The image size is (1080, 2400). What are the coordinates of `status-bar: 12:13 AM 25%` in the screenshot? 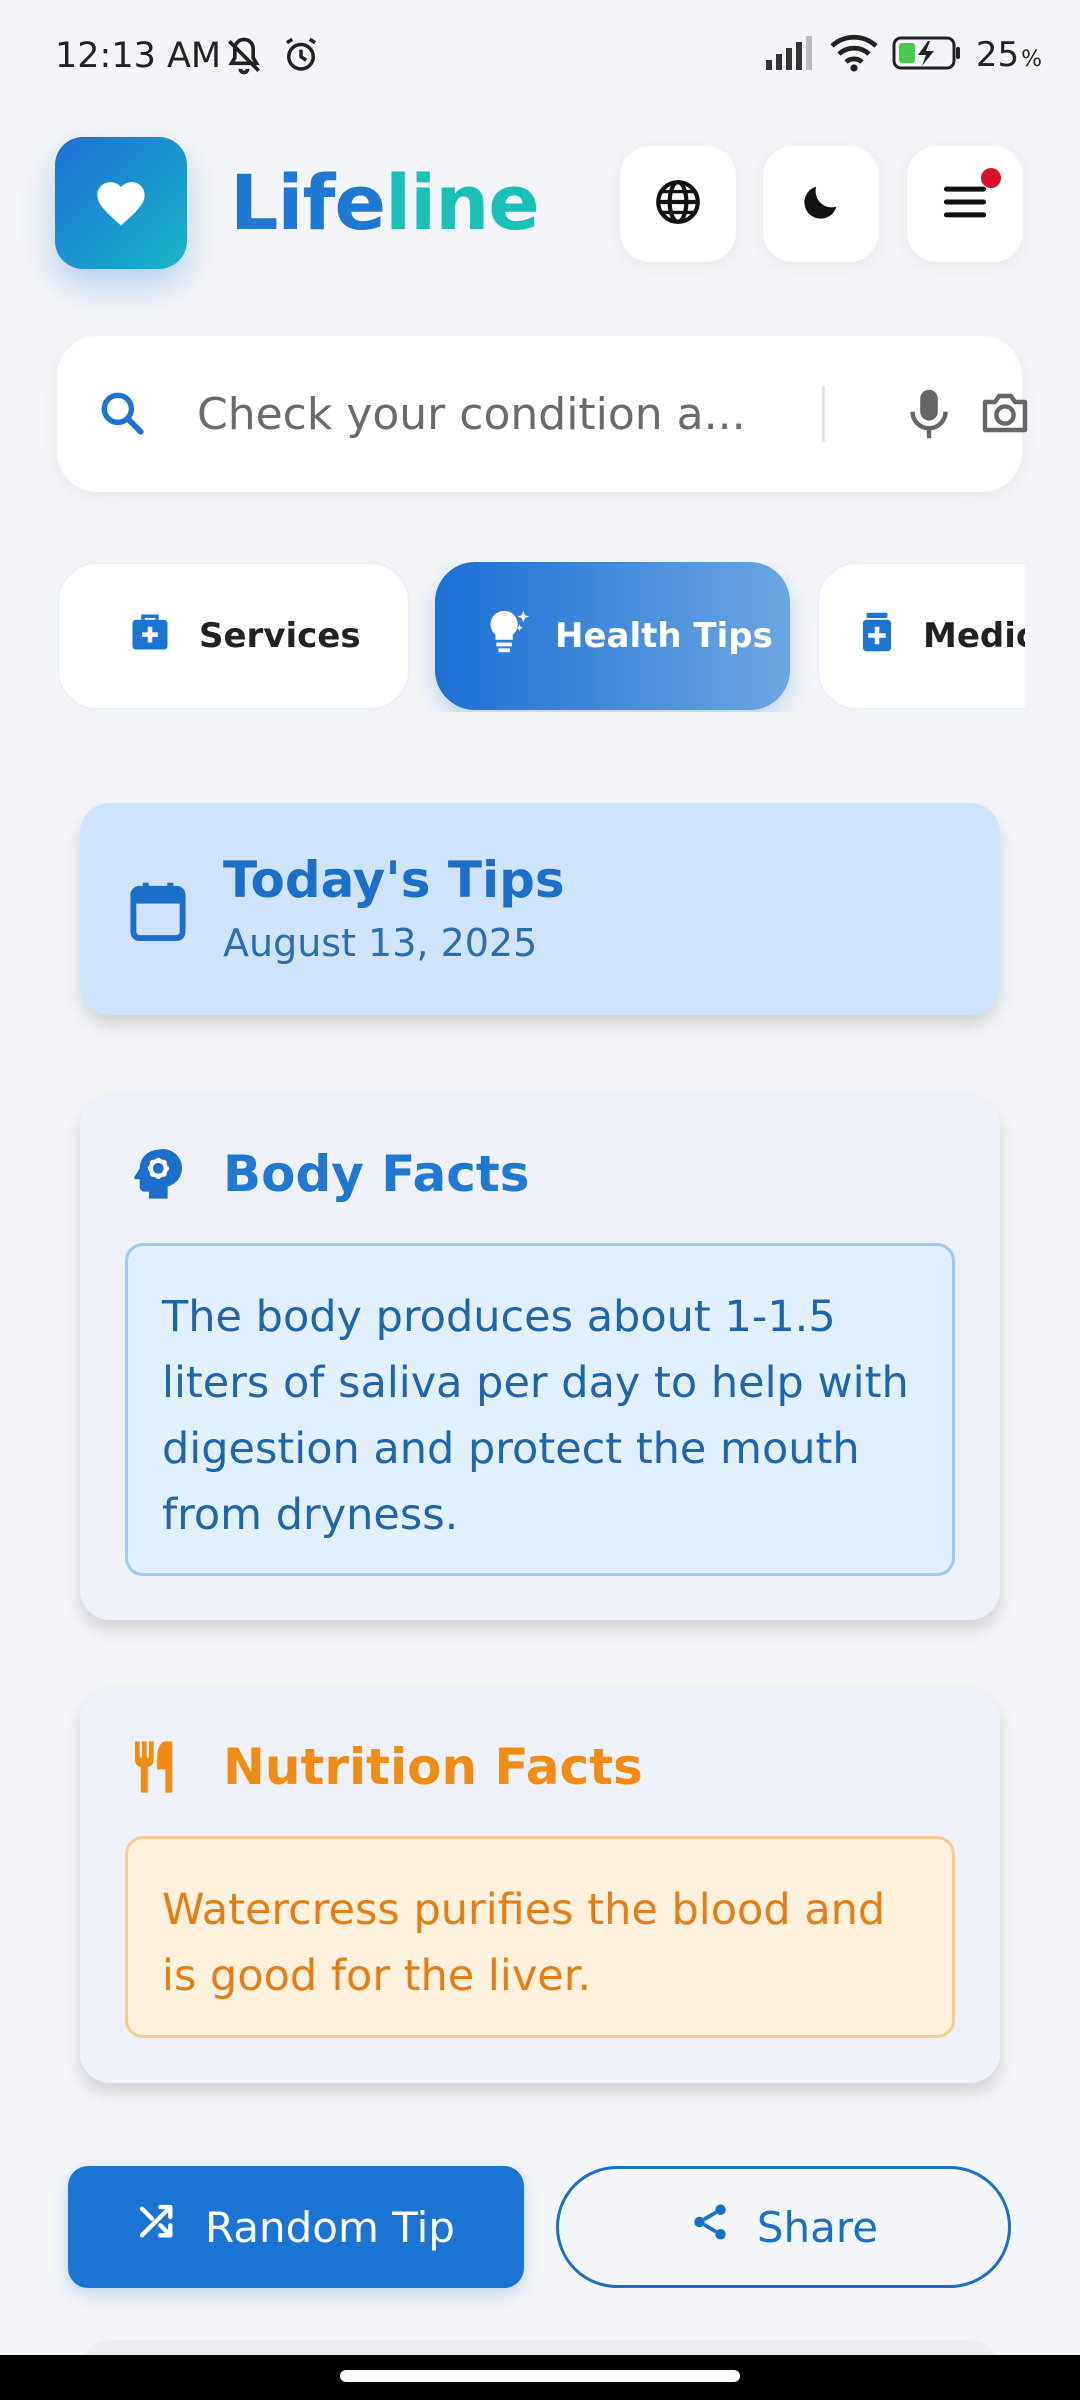 It's located at (540, 57).